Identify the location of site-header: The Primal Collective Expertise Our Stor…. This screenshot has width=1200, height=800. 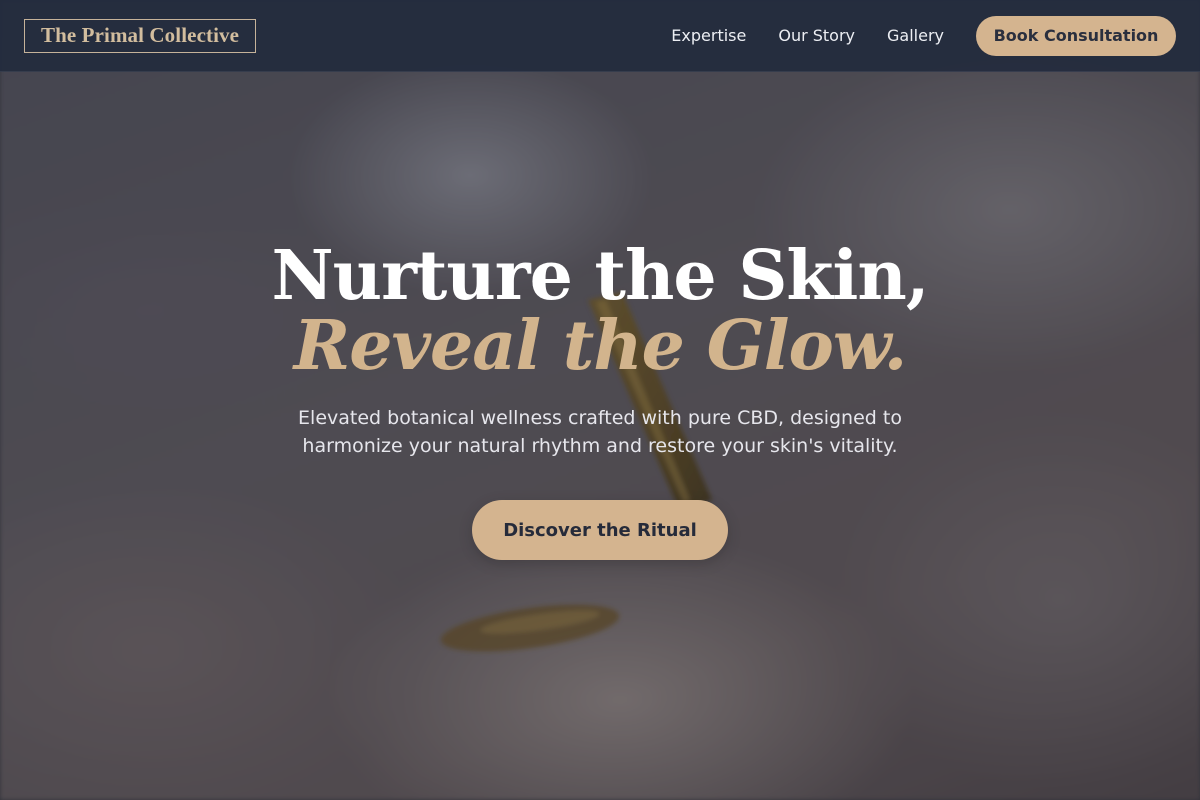
(600, 36).